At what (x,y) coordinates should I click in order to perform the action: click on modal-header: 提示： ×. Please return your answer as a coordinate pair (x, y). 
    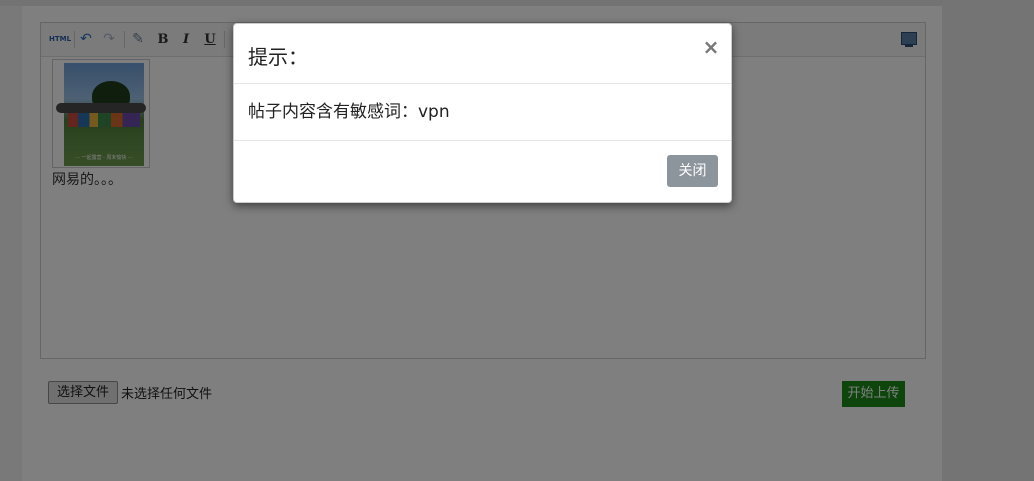
    Looking at the image, I should click on (482, 54).